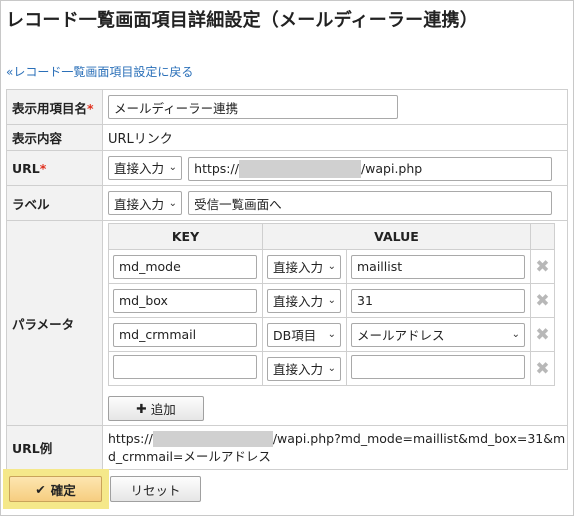  What do you see at coordinates (156, 408) in the screenshot?
I see `add-param-button: ✚ 追加` at bounding box center [156, 408].